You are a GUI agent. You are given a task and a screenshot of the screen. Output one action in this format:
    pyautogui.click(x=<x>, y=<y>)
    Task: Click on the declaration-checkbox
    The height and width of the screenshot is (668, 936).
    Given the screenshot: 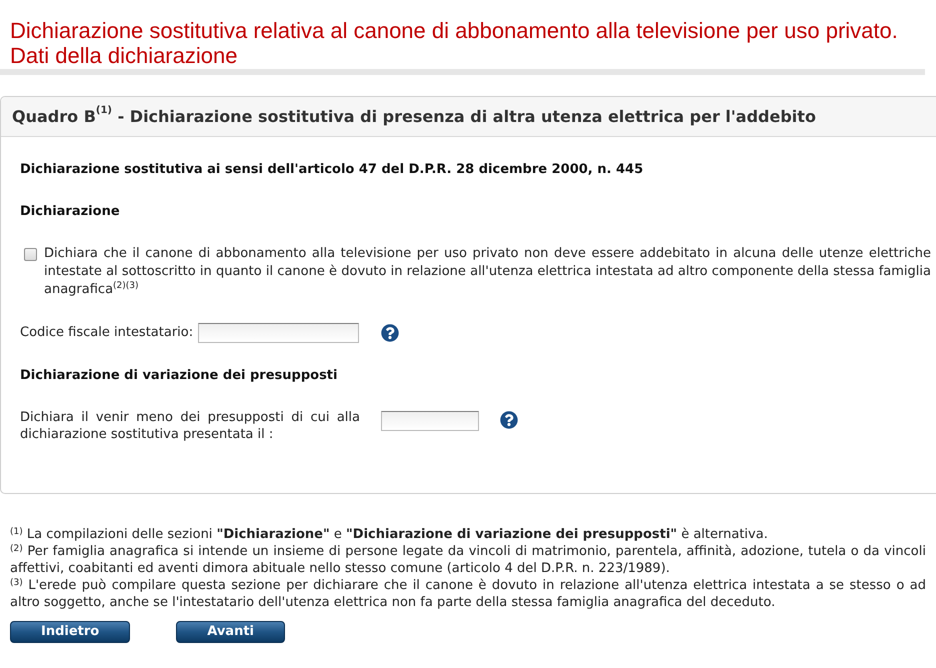 What is the action you would take?
    pyautogui.click(x=30, y=254)
    